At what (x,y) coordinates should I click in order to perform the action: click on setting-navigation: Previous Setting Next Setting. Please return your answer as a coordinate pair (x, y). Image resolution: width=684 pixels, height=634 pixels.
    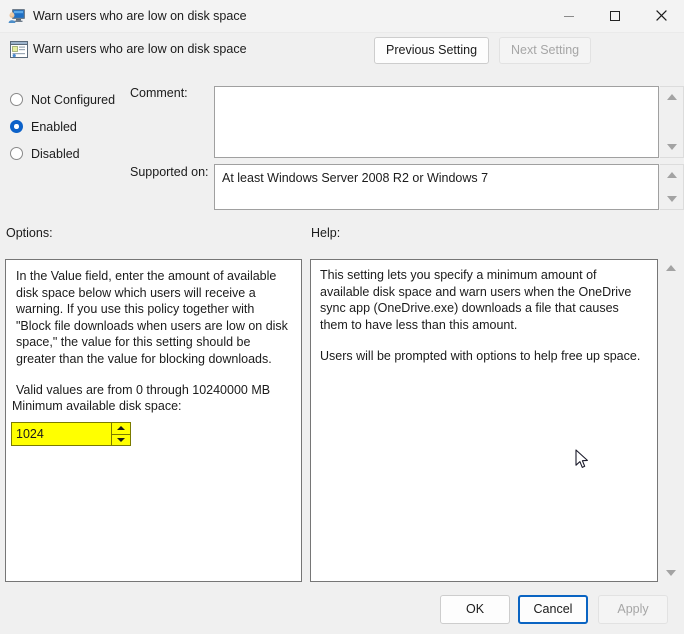
    Looking at the image, I should click on (483, 50).